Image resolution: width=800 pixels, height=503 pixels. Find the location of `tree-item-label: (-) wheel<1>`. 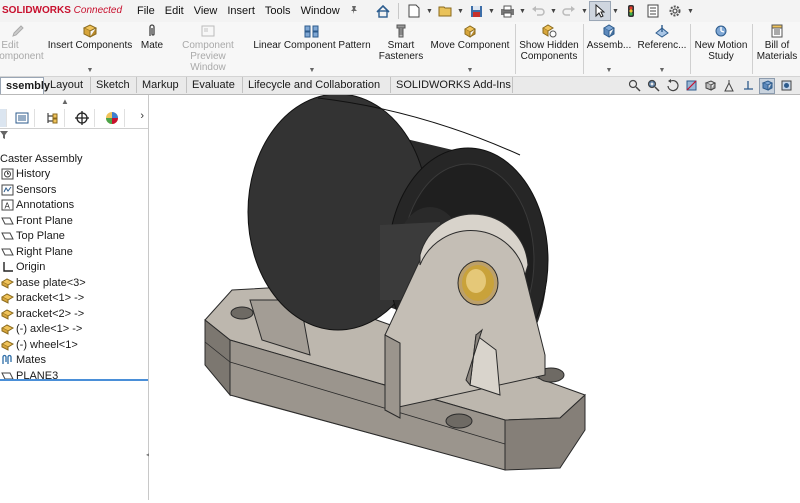

tree-item-label: (-) wheel<1> is located at coordinates (47, 344).